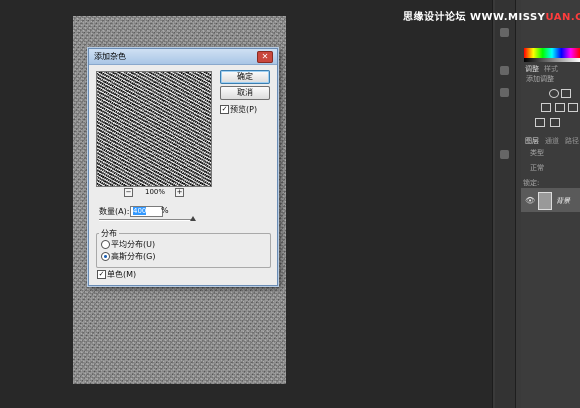  What do you see at coordinates (133, 244) in the screenshot?
I see `uniform-label: 平均分布(U)` at bounding box center [133, 244].